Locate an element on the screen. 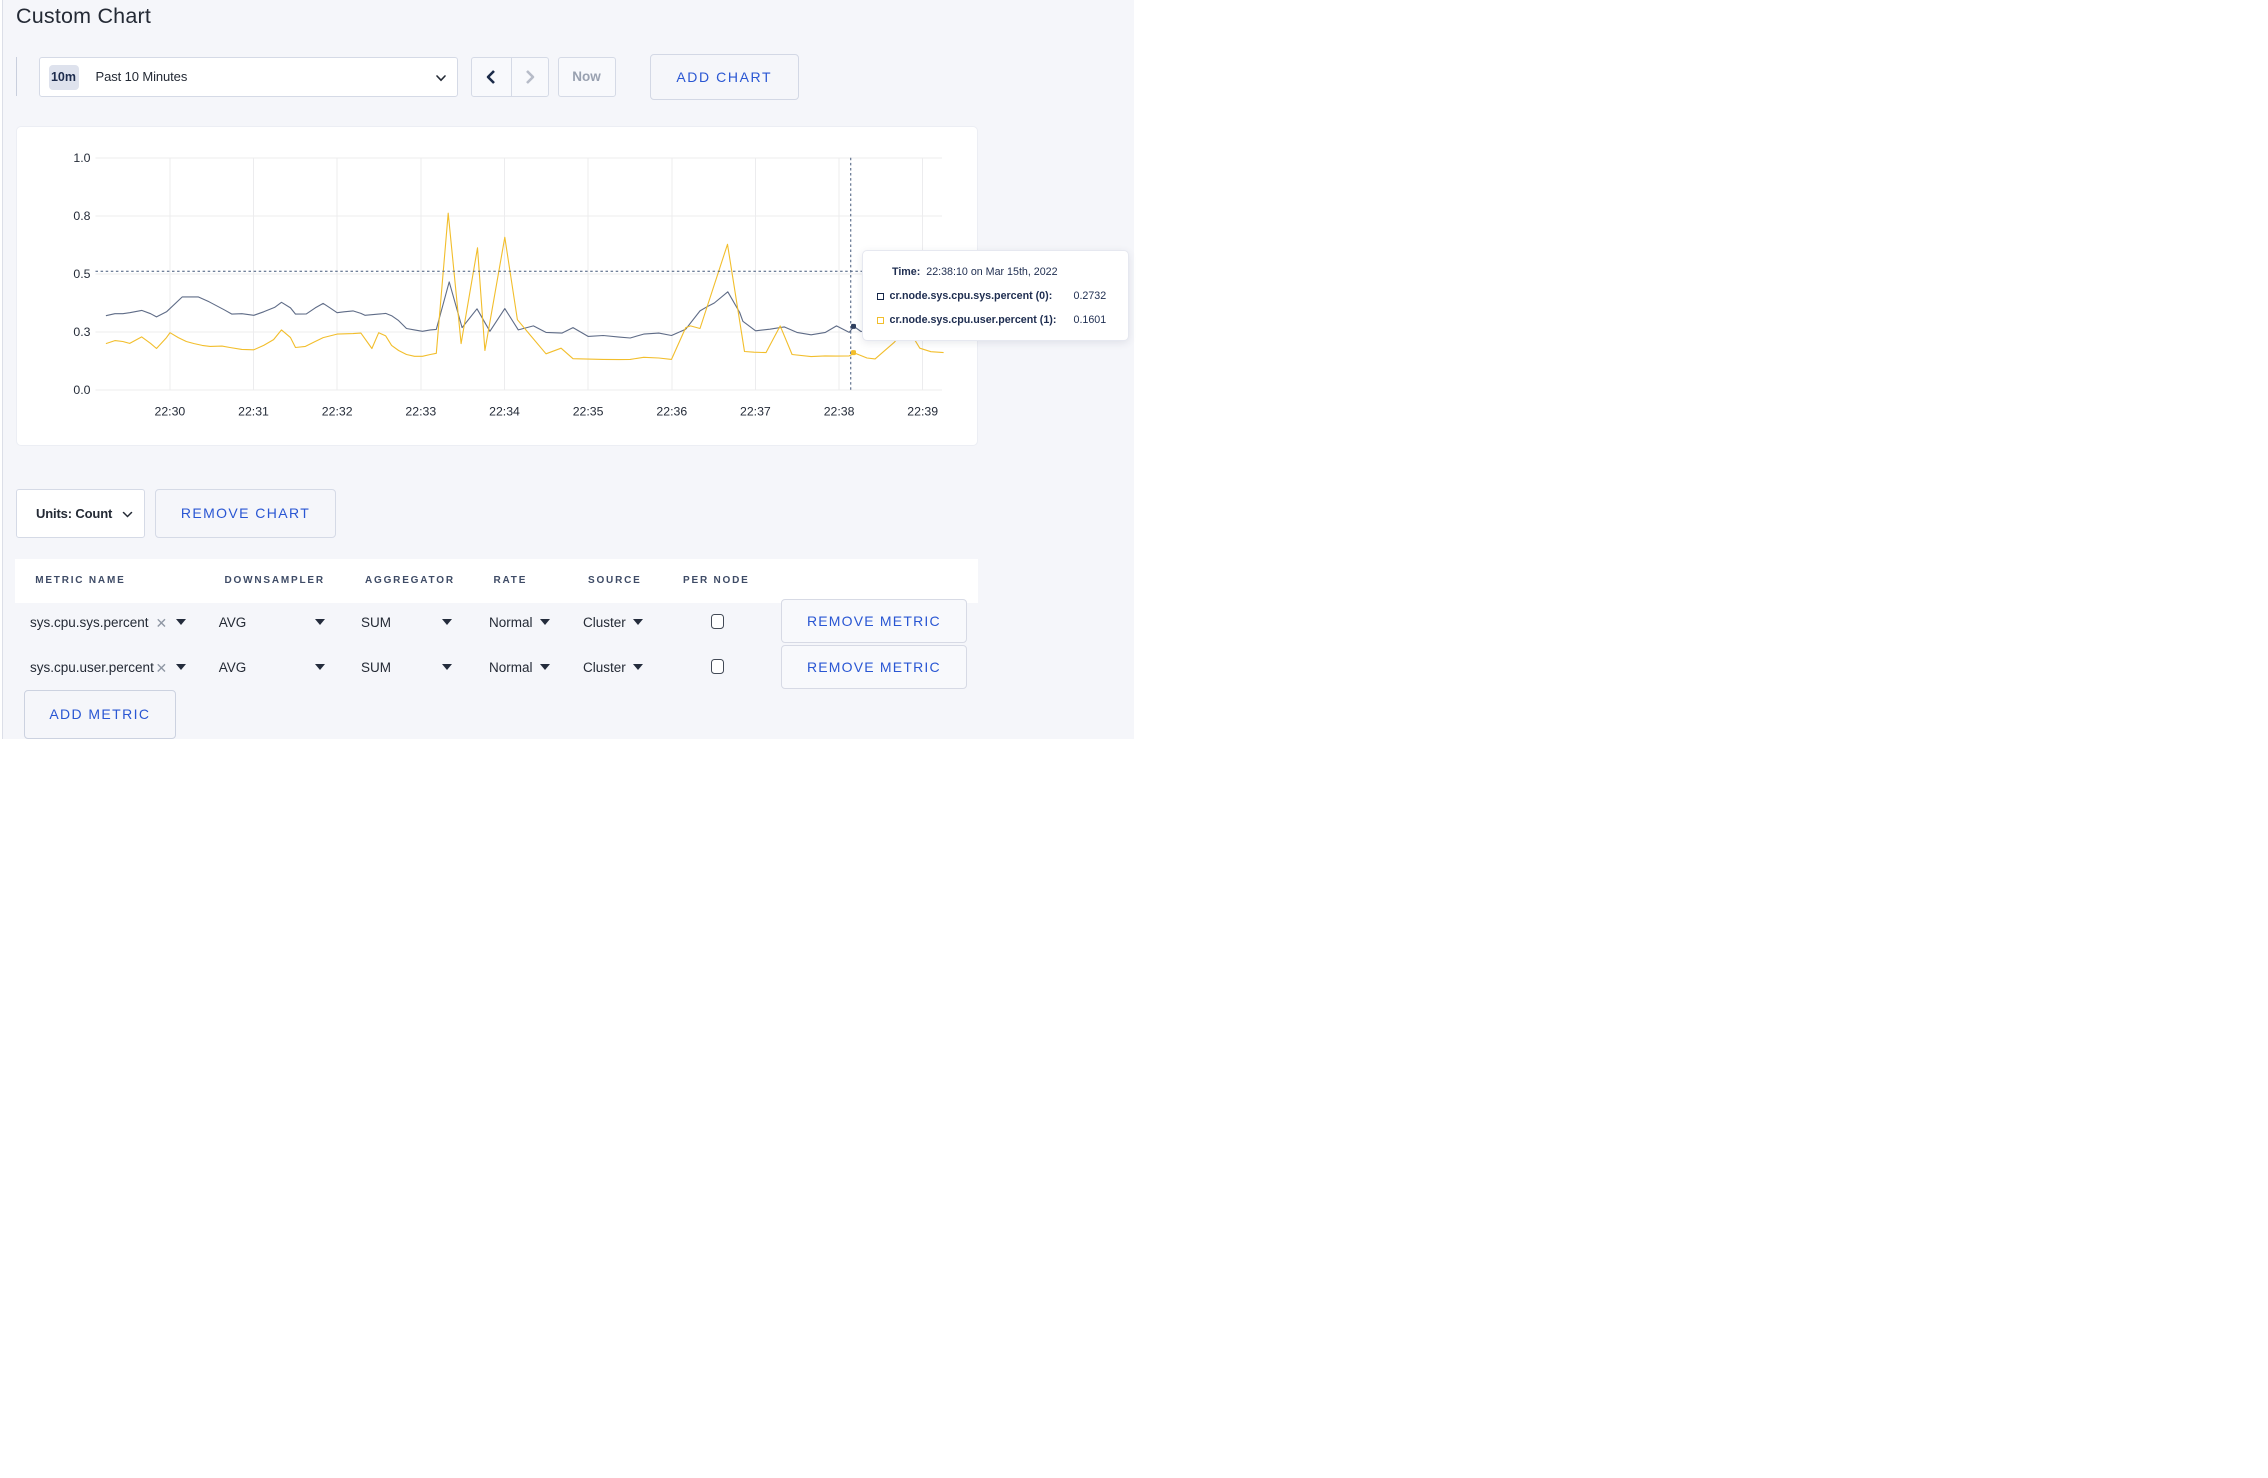 The height and width of the screenshot is (1478, 2268). svg-text: 22:34 is located at coordinates (504, 412).